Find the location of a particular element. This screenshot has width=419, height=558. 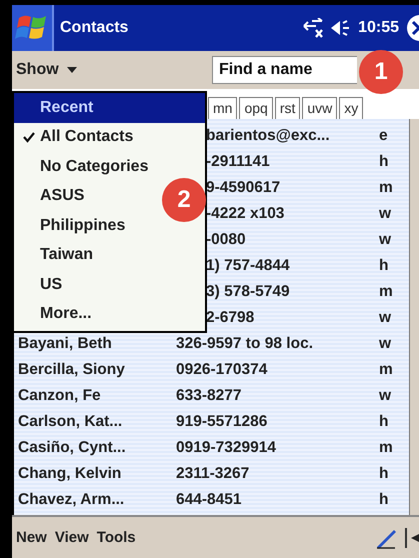

menu-option: No Categories is located at coordinates (83, 167).